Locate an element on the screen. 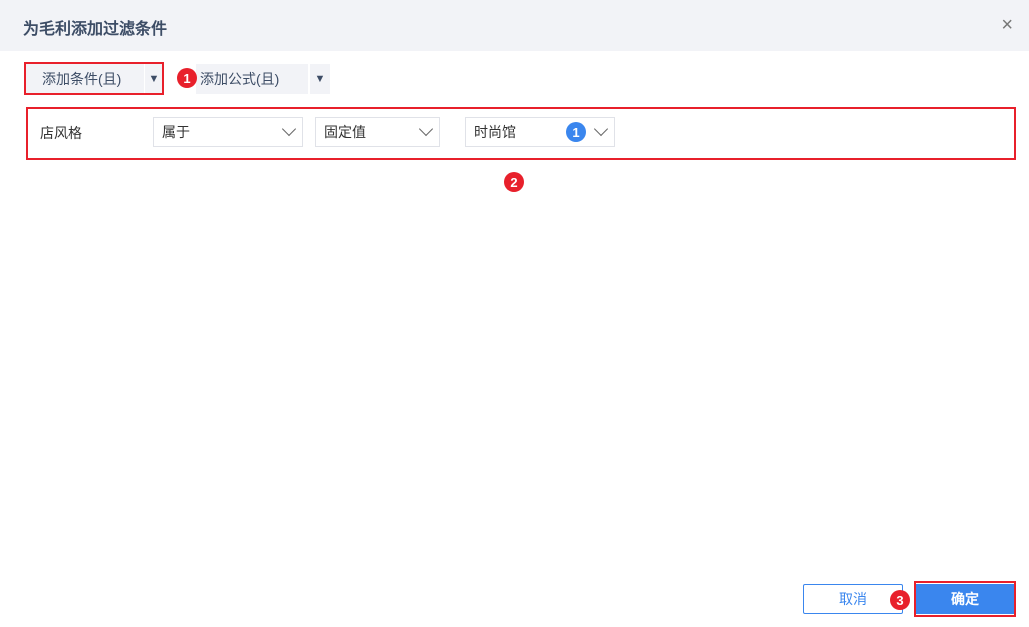 The height and width of the screenshot is (627, 1029). dialog-title: 为毛利添加过滤条件 is located at coordinates (95, 29).